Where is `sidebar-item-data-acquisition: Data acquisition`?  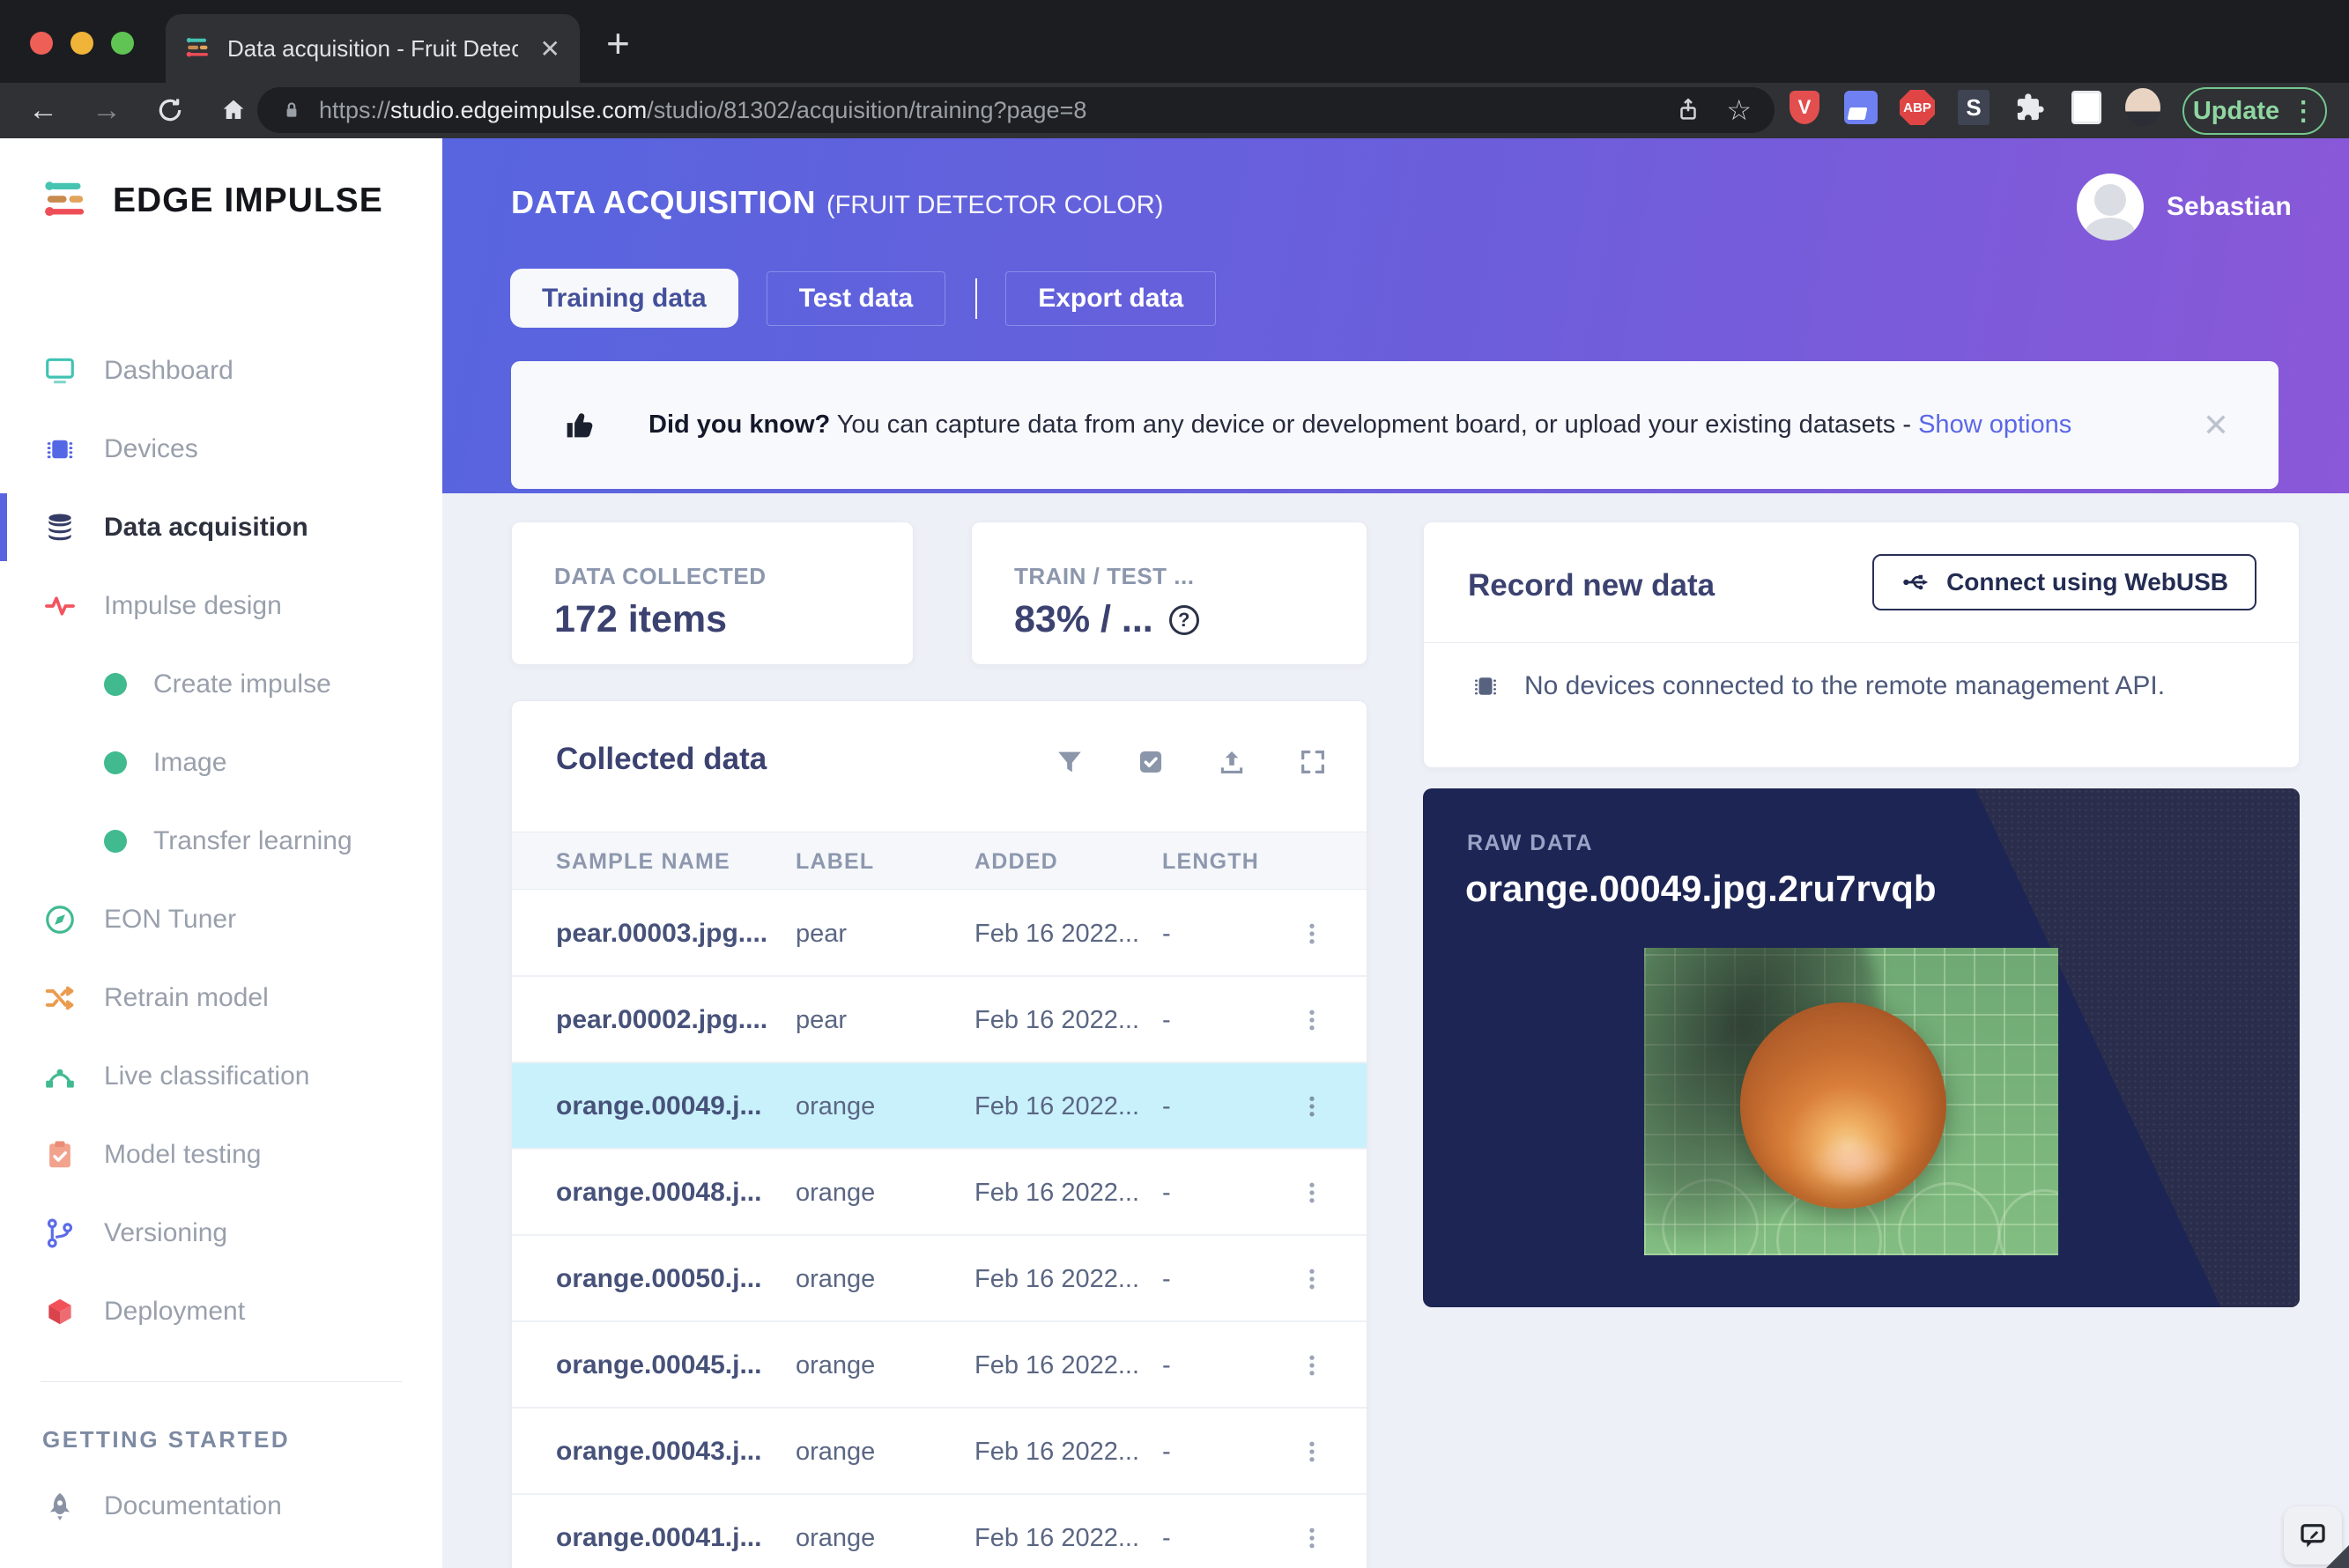 sidebar-item-data-acquisition: Data acquisition is located at coordinates (221, 527).